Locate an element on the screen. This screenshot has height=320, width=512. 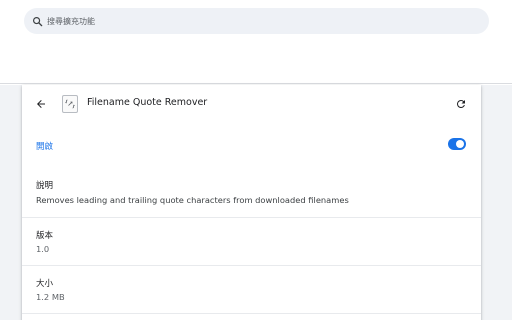
card-header: Filename Quote Remover is located at coordinates (251, 104).